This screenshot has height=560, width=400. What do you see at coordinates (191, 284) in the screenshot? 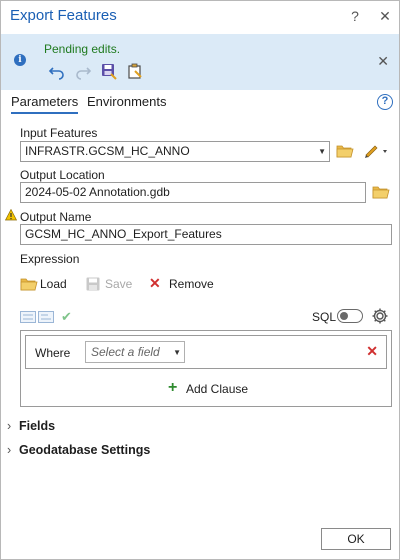
I see `remove-label: Remove` at bounding box center [191, 284].